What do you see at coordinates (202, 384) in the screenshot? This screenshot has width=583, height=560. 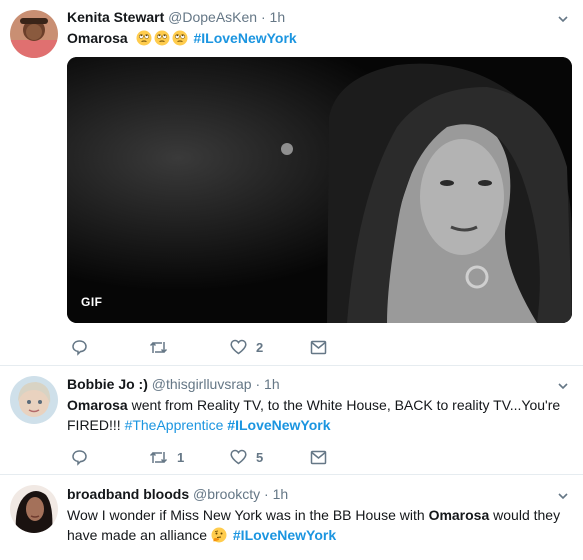 I see `handle: @thisgirlluvsrap` at bounding box center [202, 384].